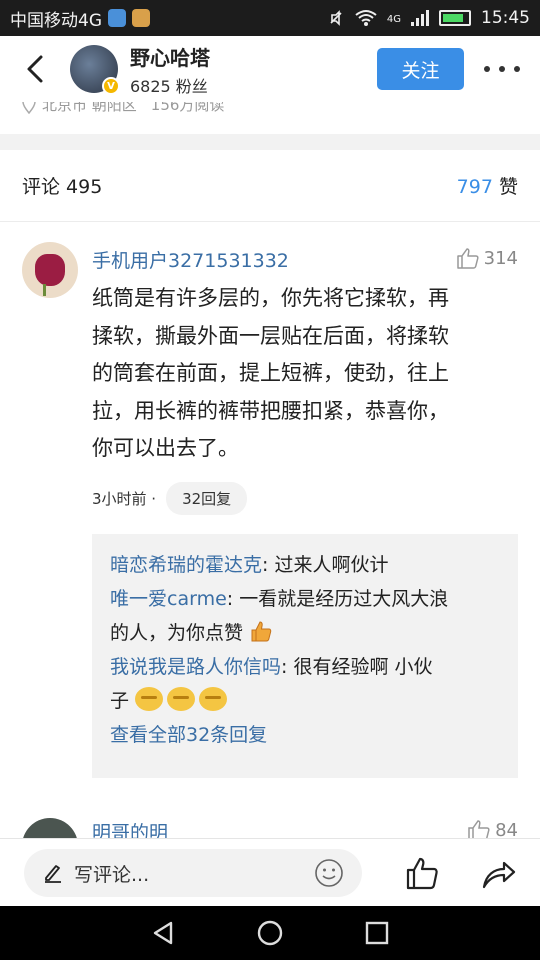 This screenshot has width=540, height=960. Describe the element at coordinates (357, 667) in the screenshot. I see `reply-text: : 很有经验啊 小伙` at that location.